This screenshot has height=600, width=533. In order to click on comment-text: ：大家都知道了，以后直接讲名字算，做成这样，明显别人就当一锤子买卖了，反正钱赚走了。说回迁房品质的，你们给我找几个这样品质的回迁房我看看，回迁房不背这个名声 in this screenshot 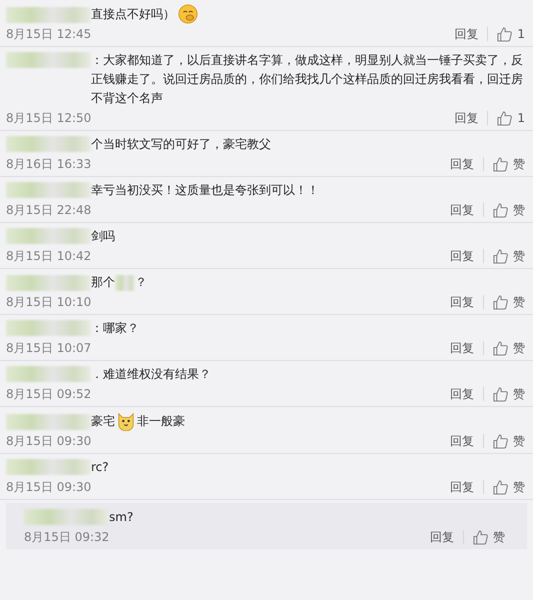, I will do `click(307, 79)`.